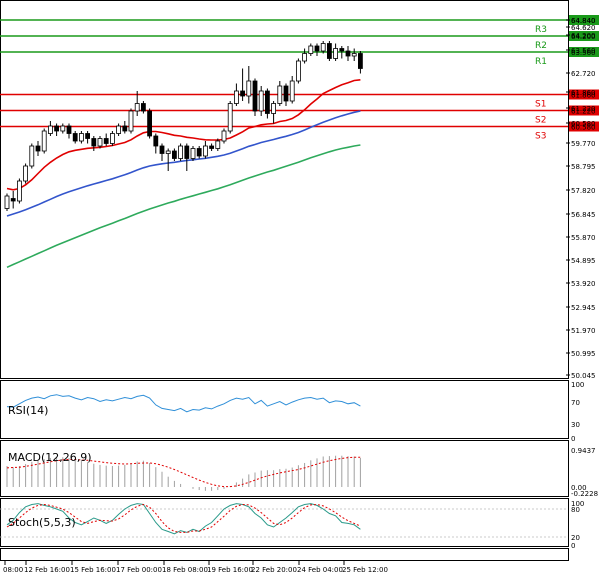 The image size is (600, 580). Describe the element at coordinates (583, 109) in the screenshot. I see `price-tick-label: 61.220` at that location.